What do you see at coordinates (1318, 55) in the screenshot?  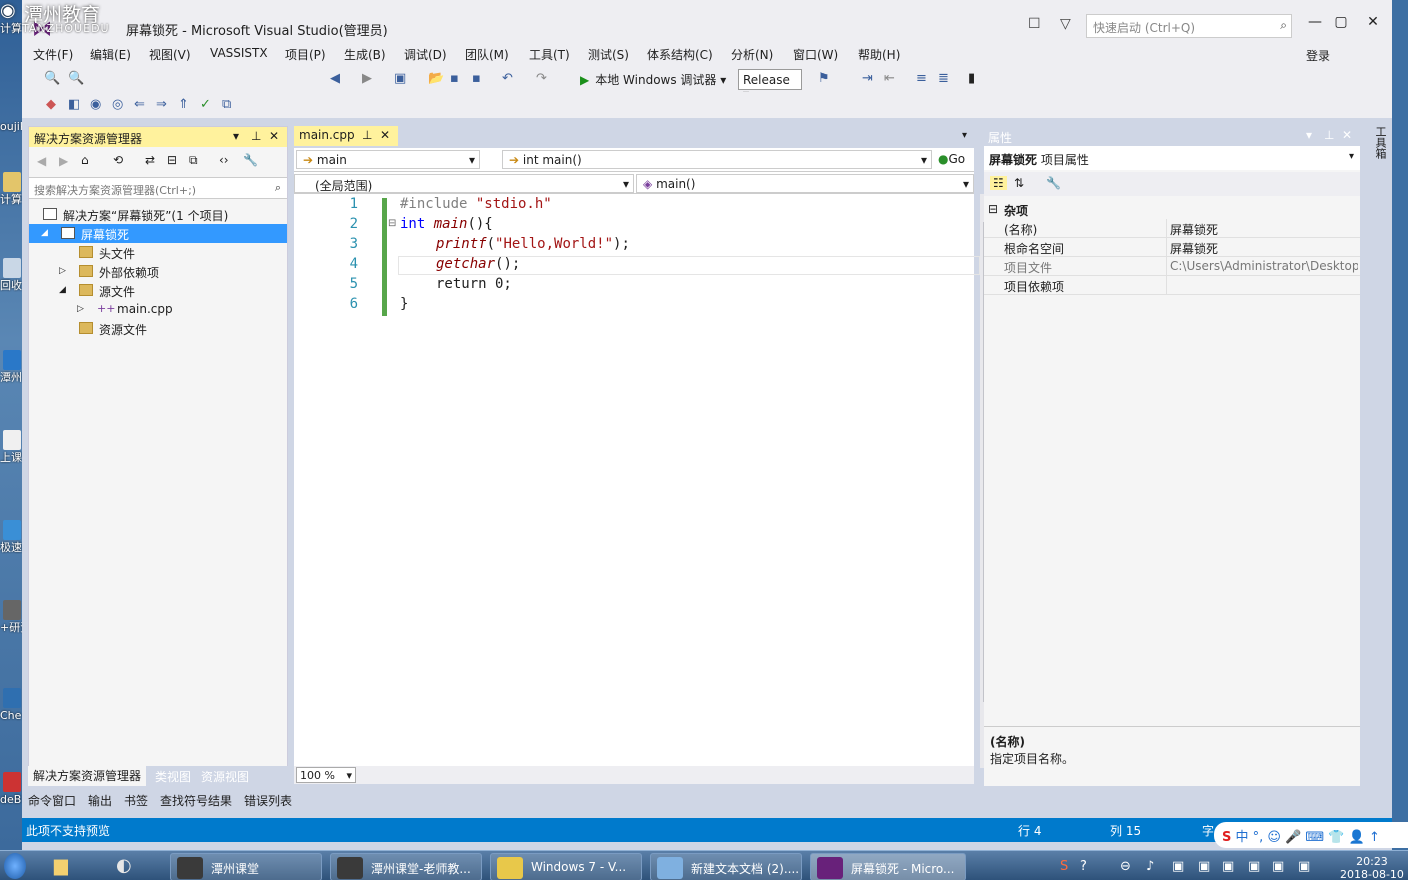 I see `login-link: 登录` at bounding box center [1318, 55].